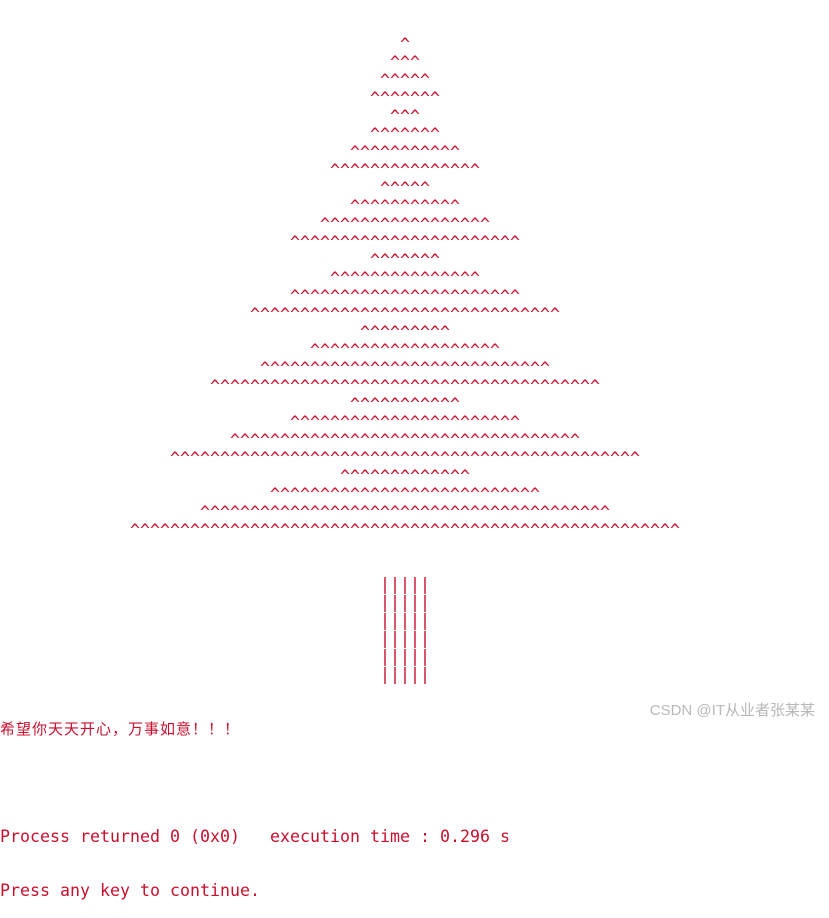 Image resolution: width=829 pixels, height=918 pixels. What do you see at coordinates (270, 494) in the screenshot?
I see `tree-row: ^^^^^^^^^^^^^^^^^^^^^^^^^^^` at bounding box center [270, 494].